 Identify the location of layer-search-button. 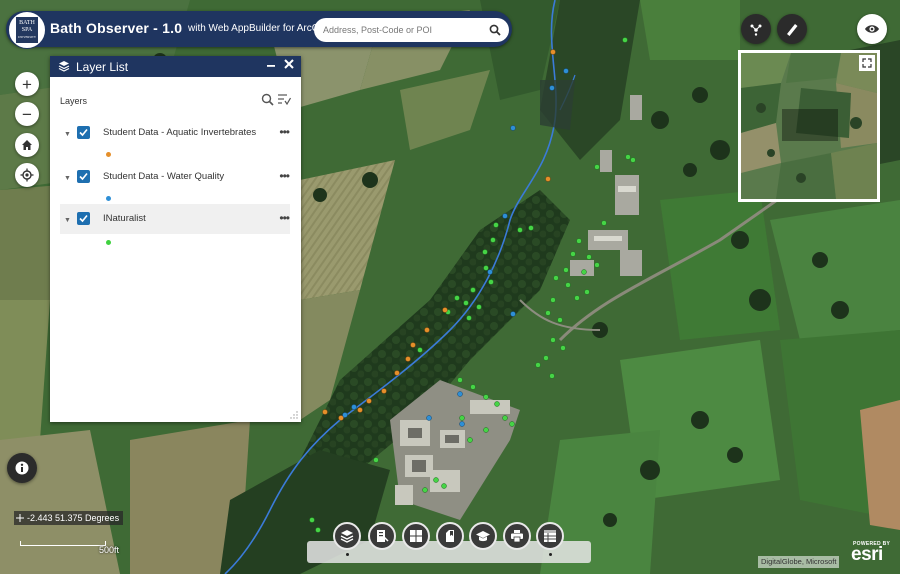
(267, 101).